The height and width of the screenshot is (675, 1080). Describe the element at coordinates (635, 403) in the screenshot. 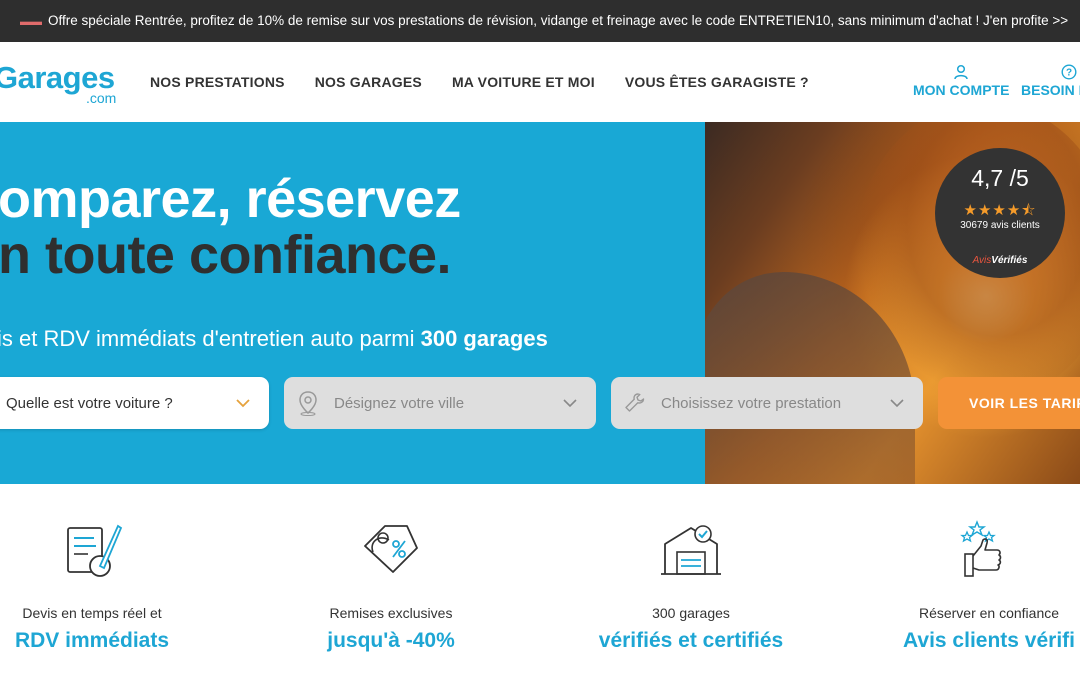

I see `wrench-icon` at that location.